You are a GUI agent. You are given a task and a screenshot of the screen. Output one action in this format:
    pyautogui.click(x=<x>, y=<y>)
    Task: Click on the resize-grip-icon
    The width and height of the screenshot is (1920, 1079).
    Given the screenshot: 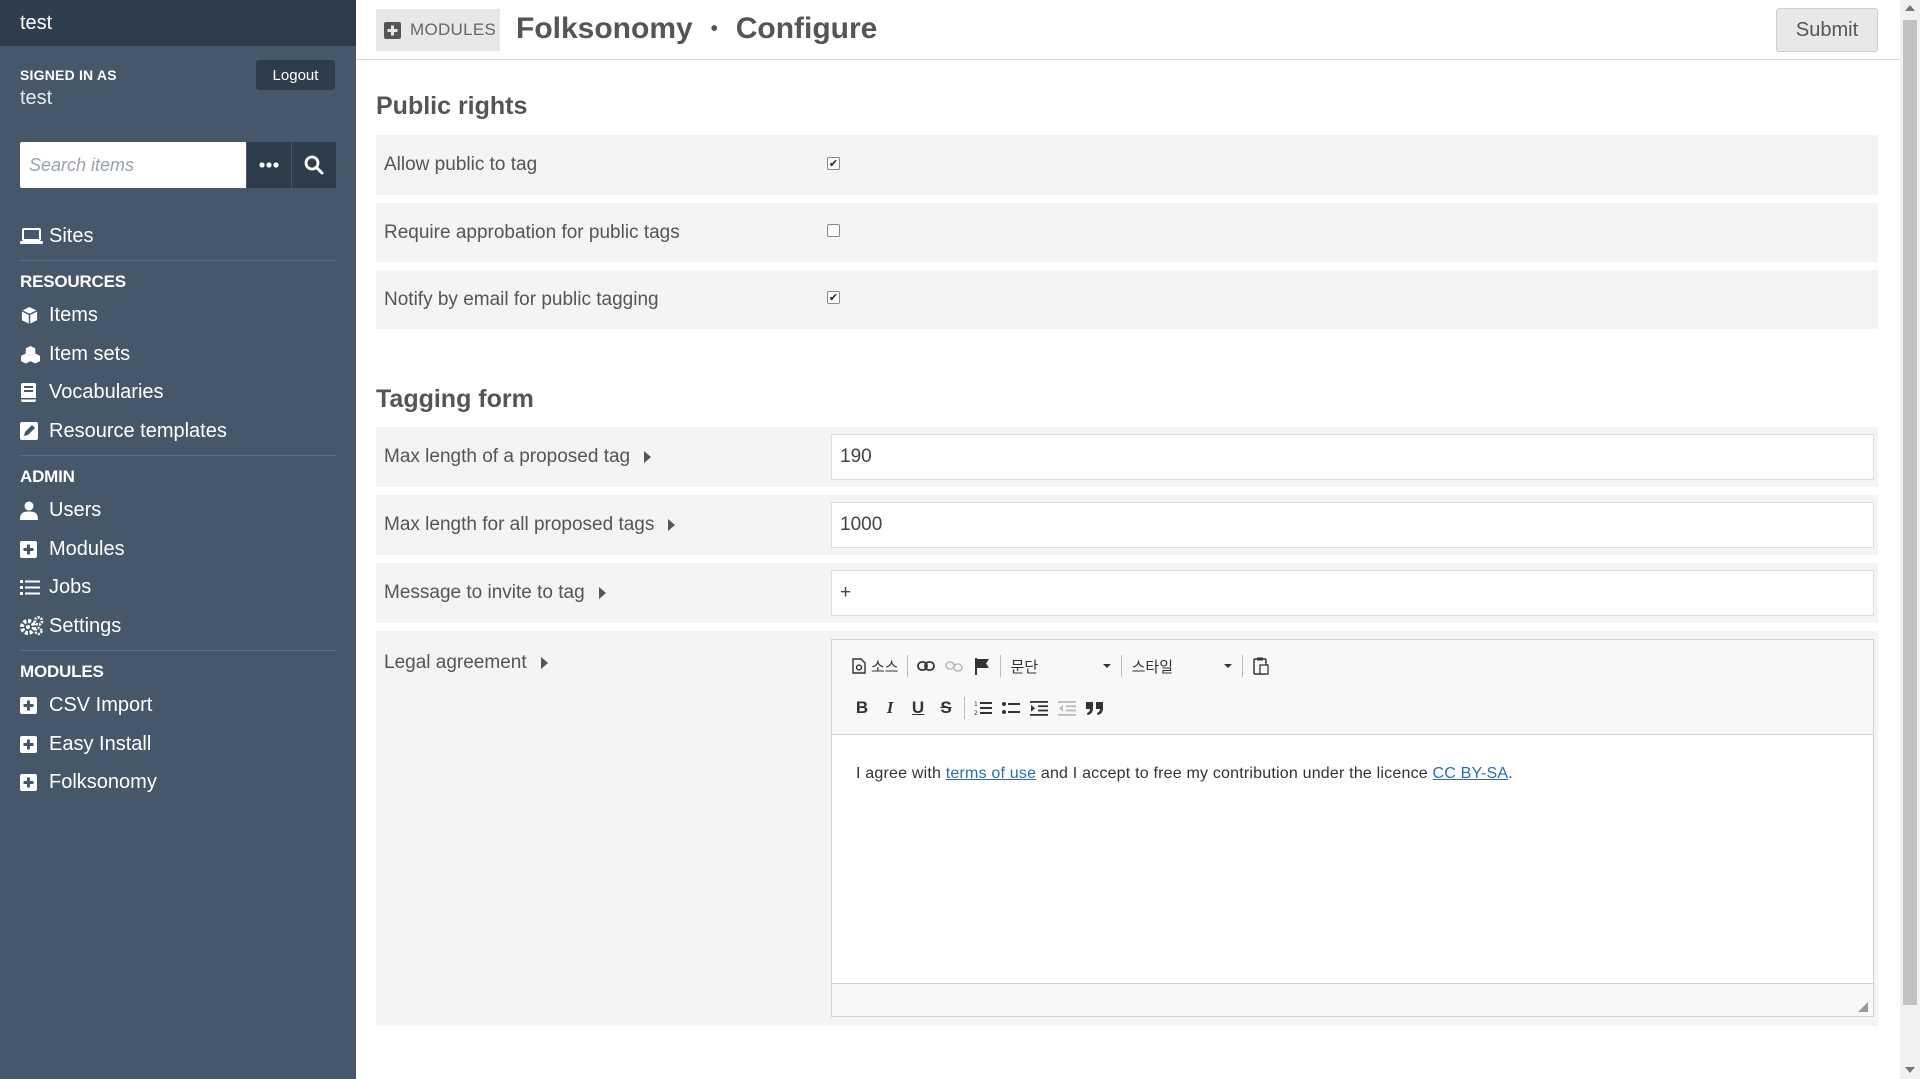 What is the action you would take?
    pyautogui.click(x=1863, y=1007)
    